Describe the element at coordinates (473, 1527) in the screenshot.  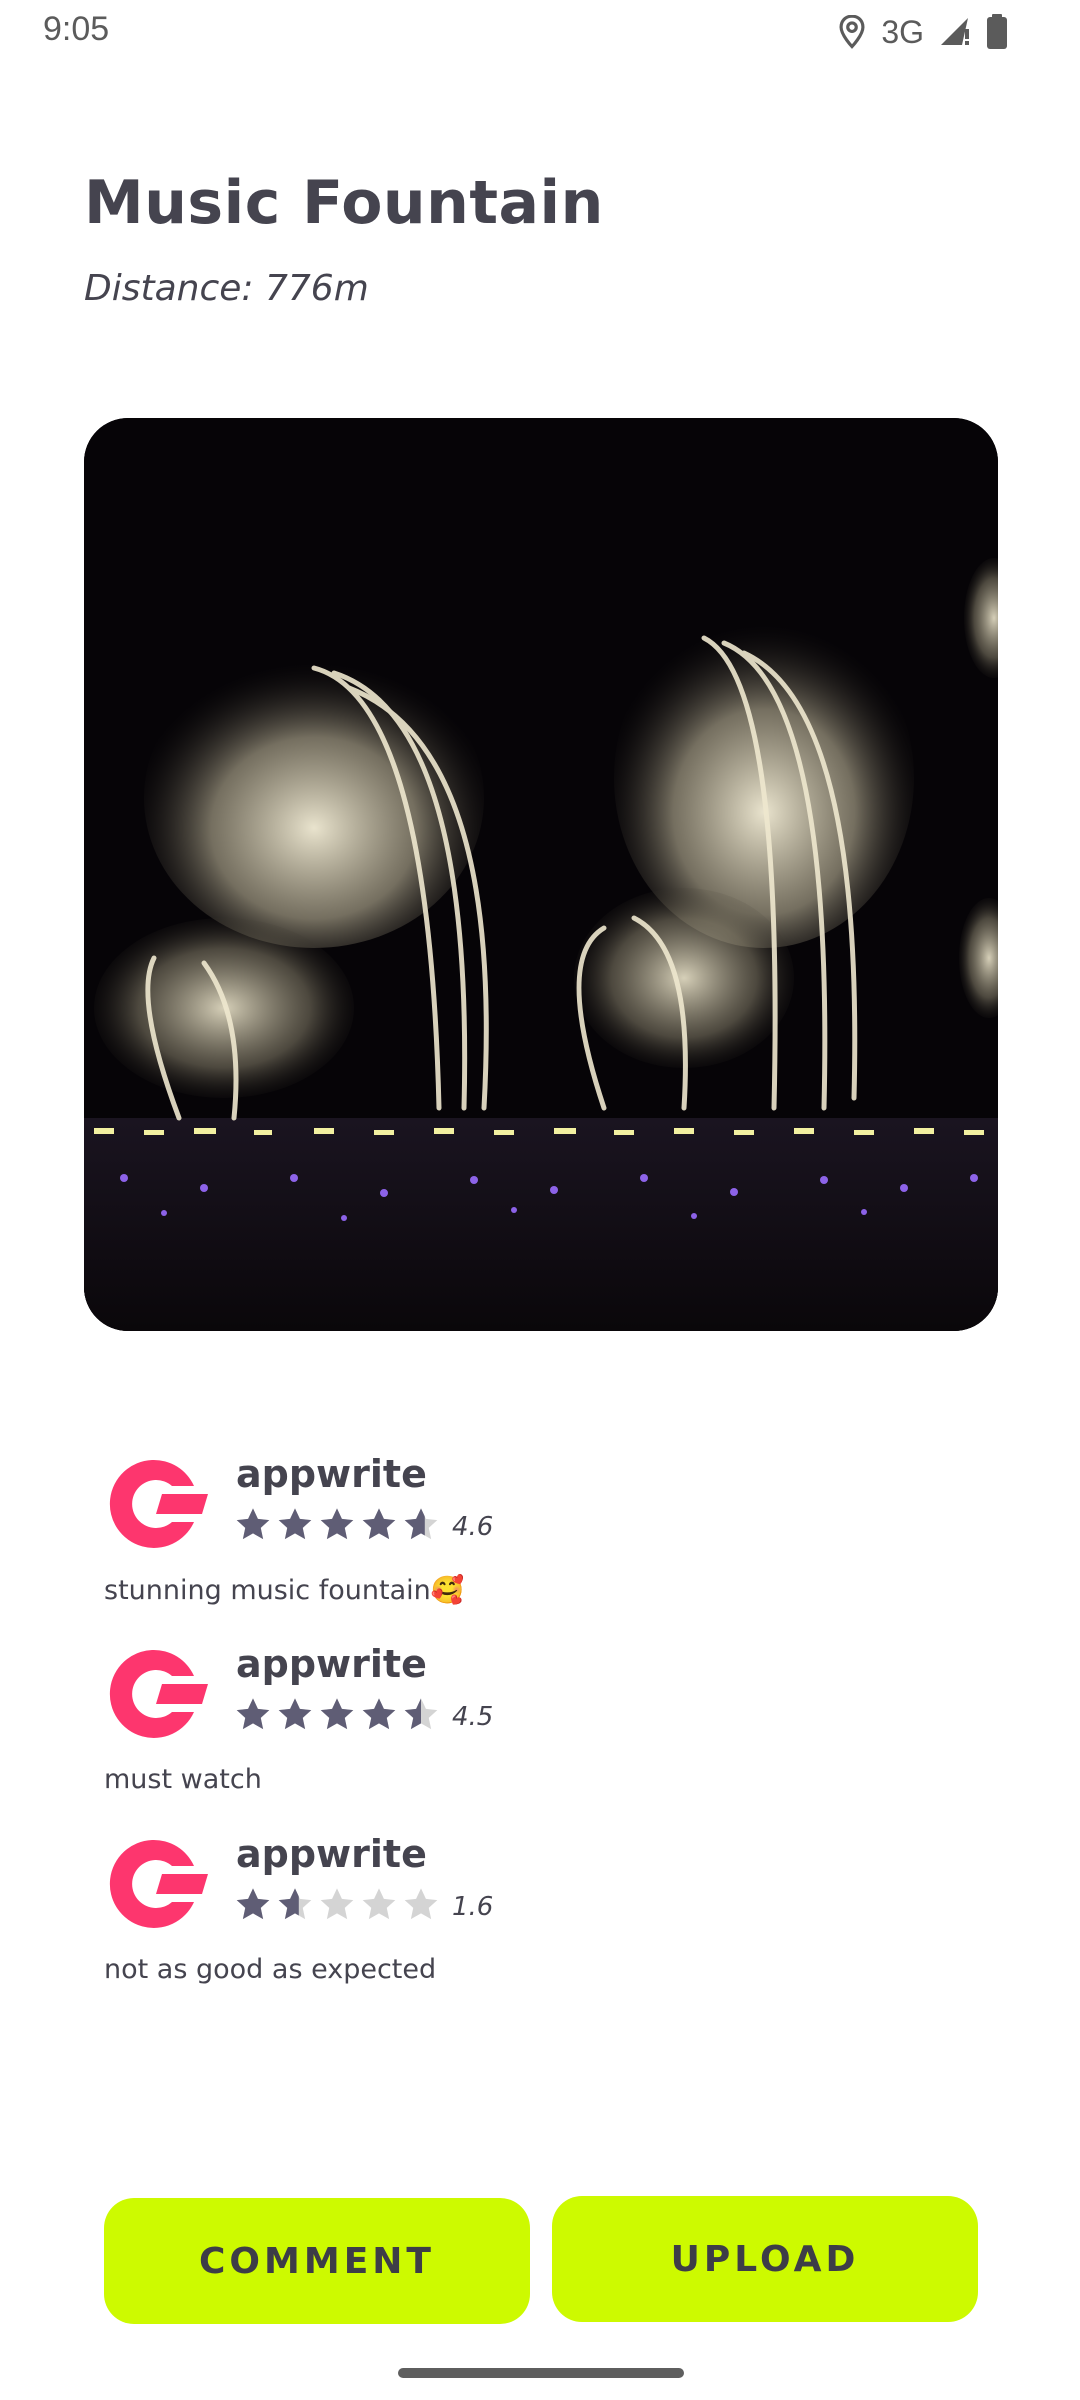
I see `rating-value: 4.6` at that location.